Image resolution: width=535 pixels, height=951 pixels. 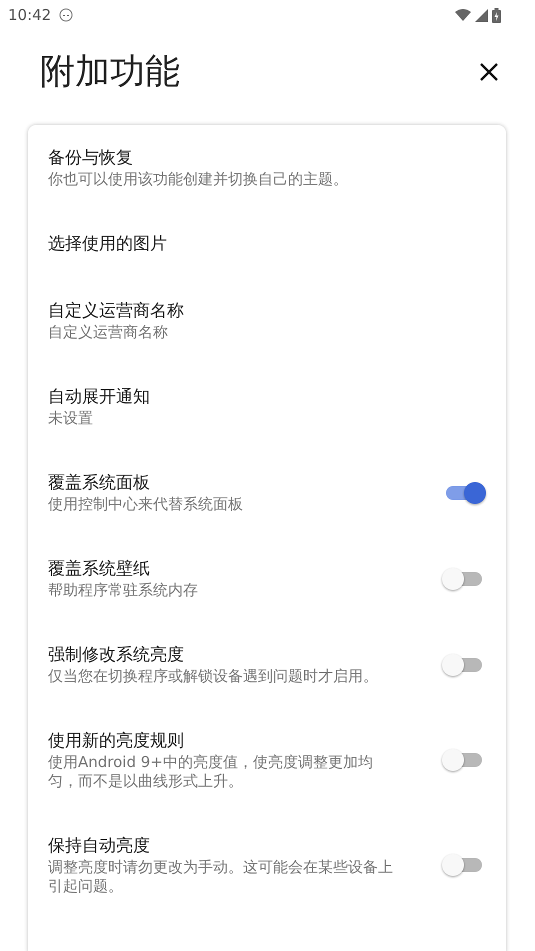 What do you see at coordinates (267, 244) in the screenshot?
I see `settings-item: 选择使用的图片` at bounding box center [267, 244].